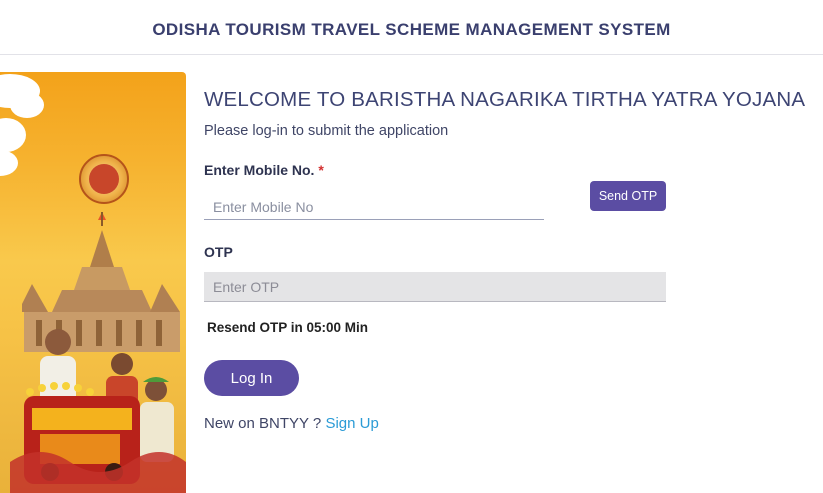 This screenshot has height=493, width=823. What do you see at coordinates (321, 170) in the screenshot?
I see `required-mark: *` at bounding box center [321, 170].